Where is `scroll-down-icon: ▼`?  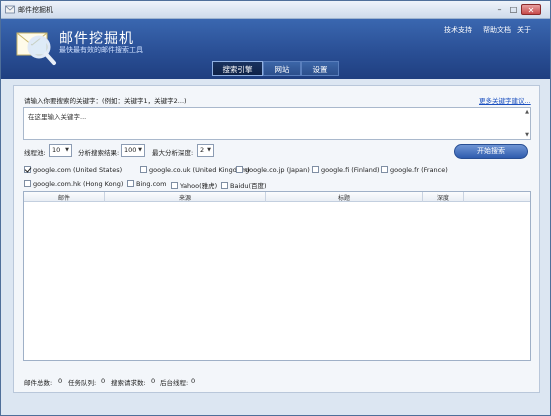 scroll-down-icon: ▼ is located at coordinates (527, 135).